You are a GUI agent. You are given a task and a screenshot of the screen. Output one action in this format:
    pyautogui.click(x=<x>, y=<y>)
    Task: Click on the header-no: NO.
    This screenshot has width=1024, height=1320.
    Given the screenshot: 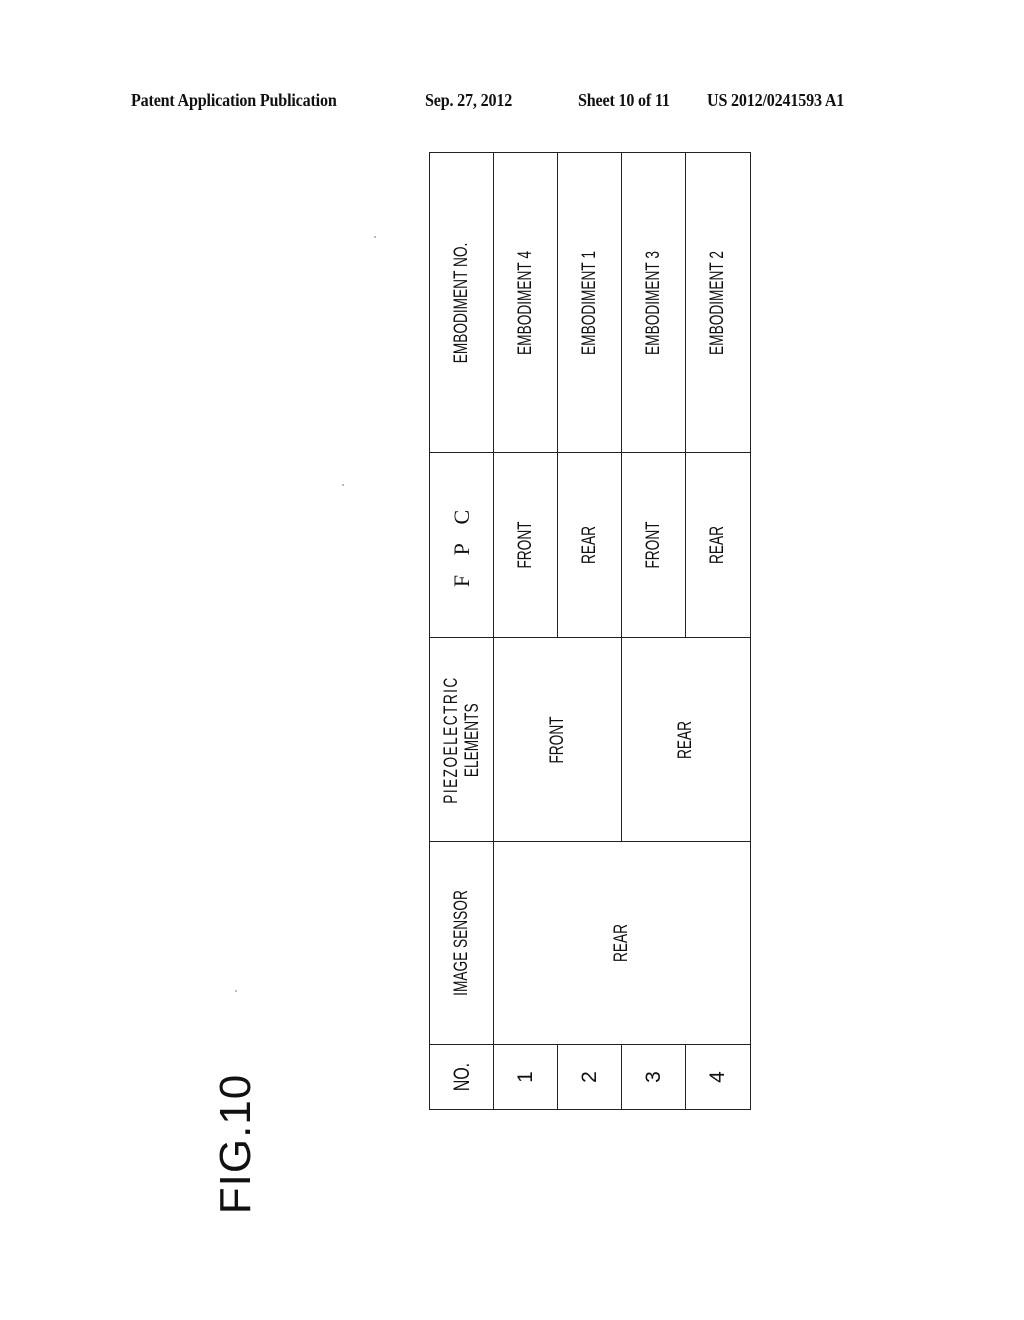 What is the action you would take?
    pyautogui.click(x=461, y=1077)
    